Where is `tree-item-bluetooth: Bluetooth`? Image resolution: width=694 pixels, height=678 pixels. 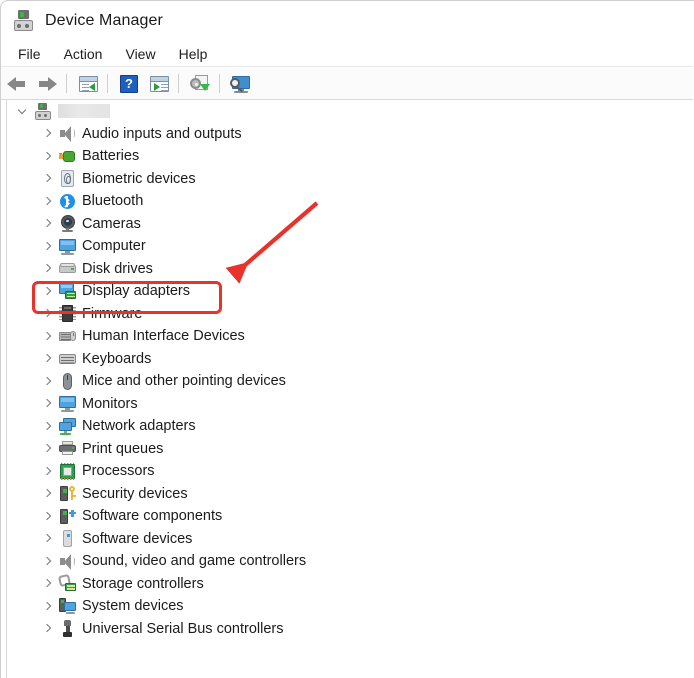
tree-item-bluetooth: Bluetooth is located at coordinates (350, 201).